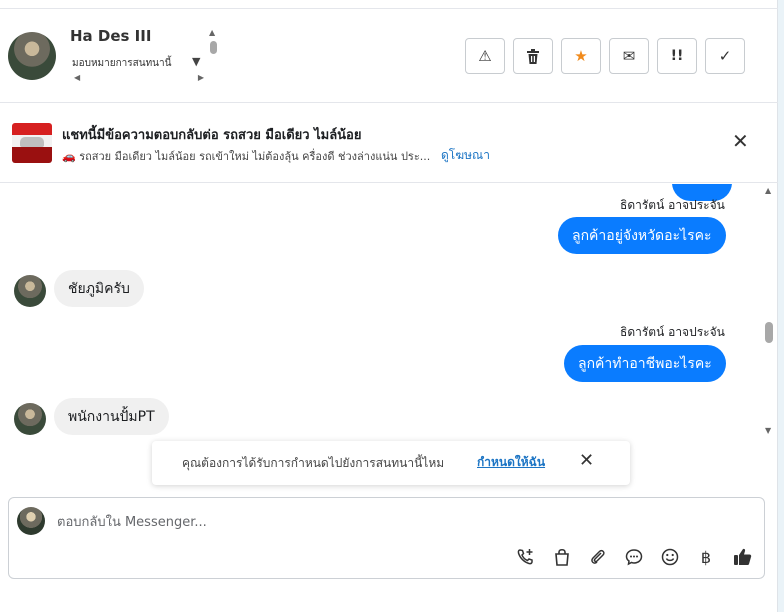 This screenshot has height=612, width=784. I want to click on shopping-bag-icon, so click(562, 557).